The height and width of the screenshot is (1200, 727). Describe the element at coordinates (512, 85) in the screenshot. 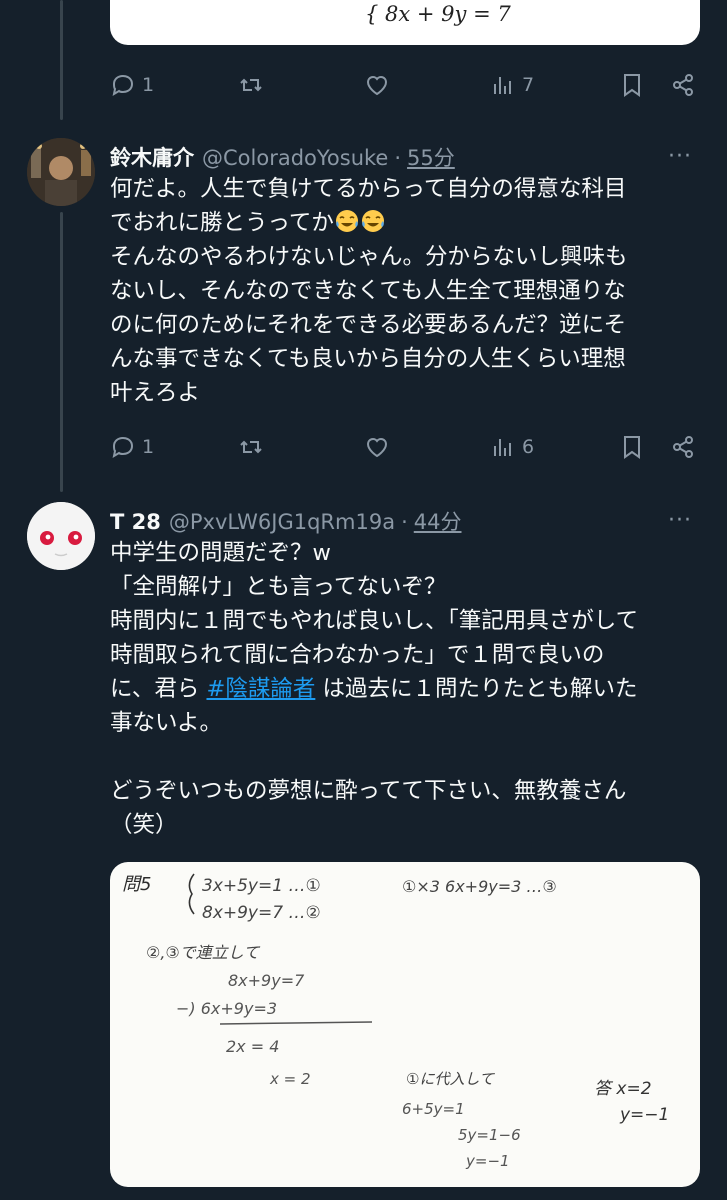

I see `views-button: 7` at that location.